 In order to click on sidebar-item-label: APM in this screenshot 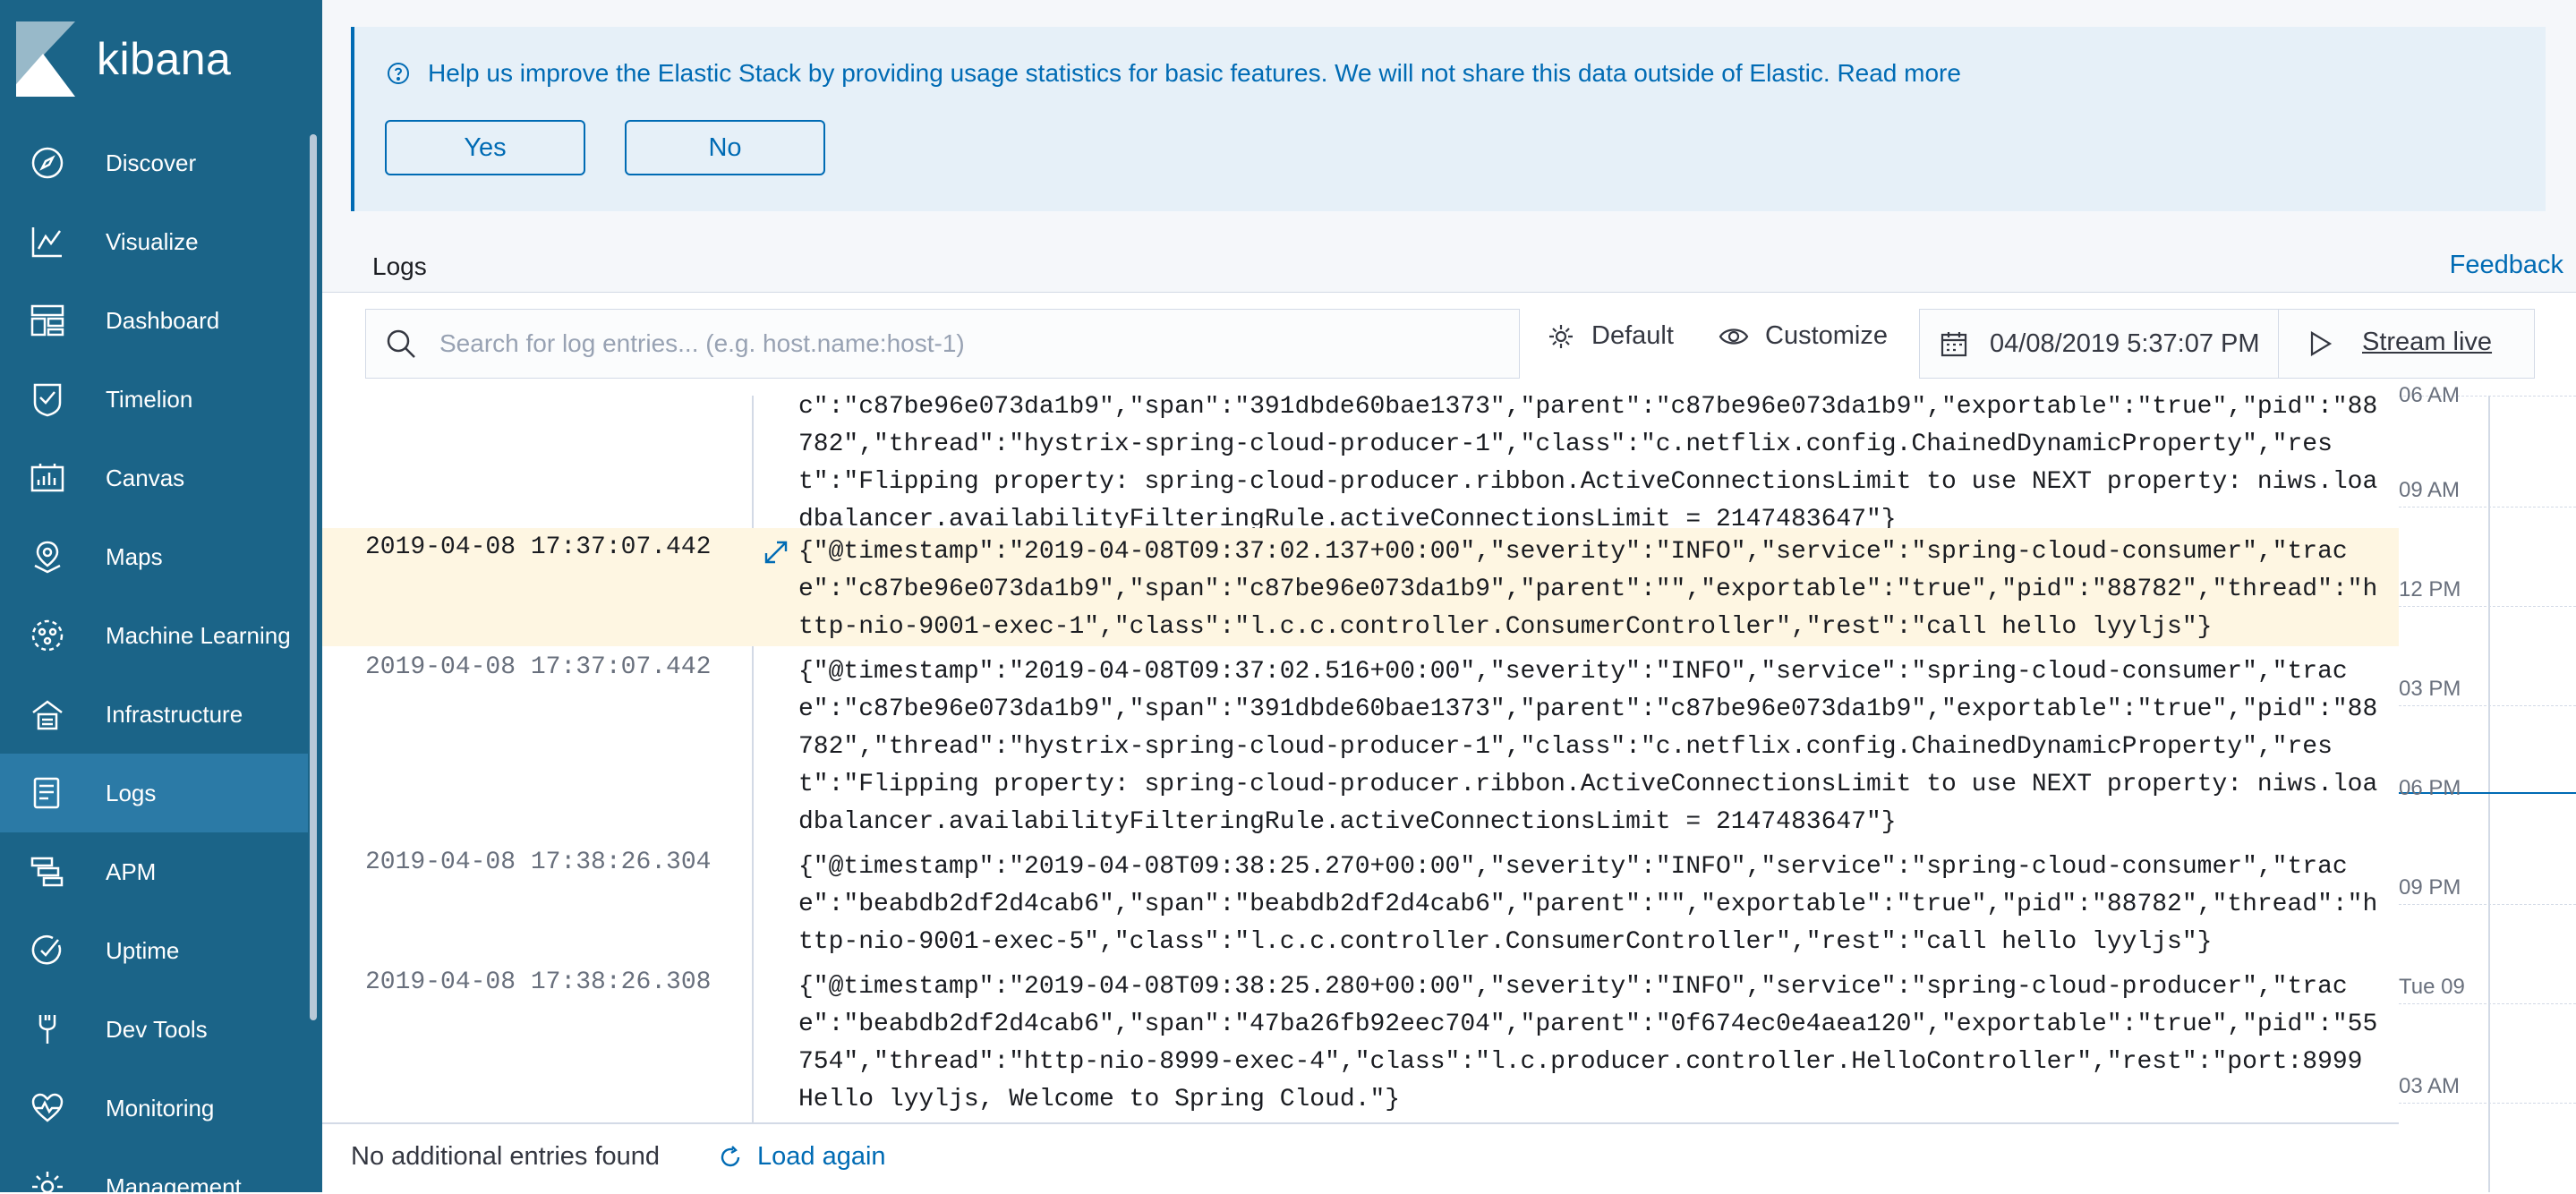, I will do `click(131, 871)`.